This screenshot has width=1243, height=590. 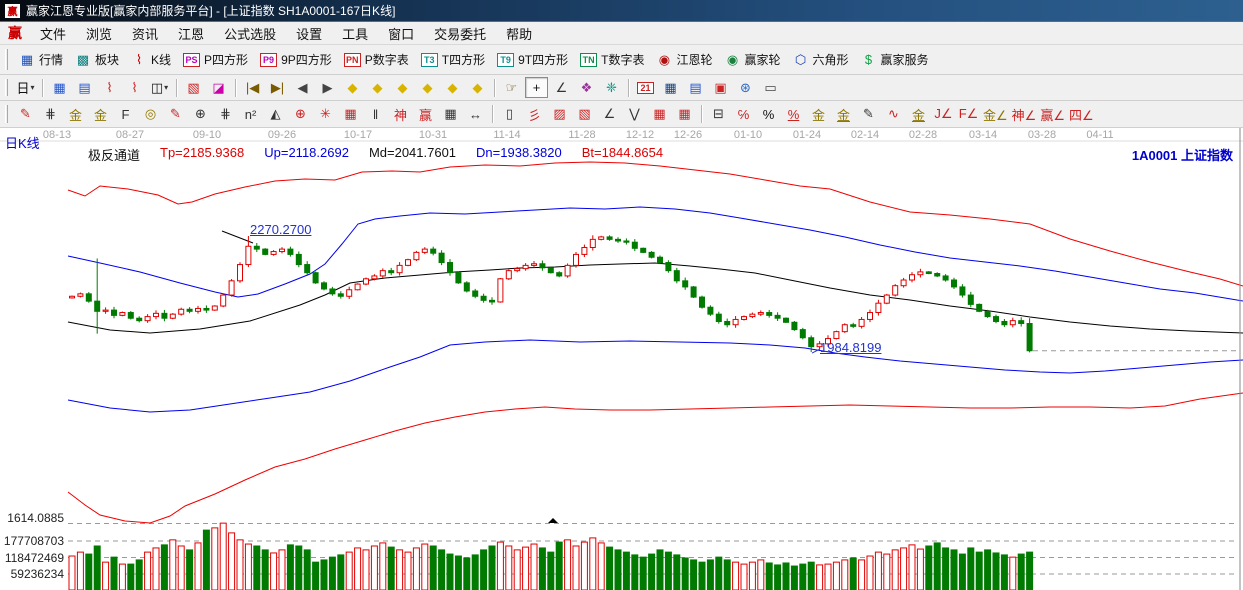 What do you see at coordinates (534, 114) in the screenshot?
I see `fan-lines-button: 彡` at bounding box center [534, 114].